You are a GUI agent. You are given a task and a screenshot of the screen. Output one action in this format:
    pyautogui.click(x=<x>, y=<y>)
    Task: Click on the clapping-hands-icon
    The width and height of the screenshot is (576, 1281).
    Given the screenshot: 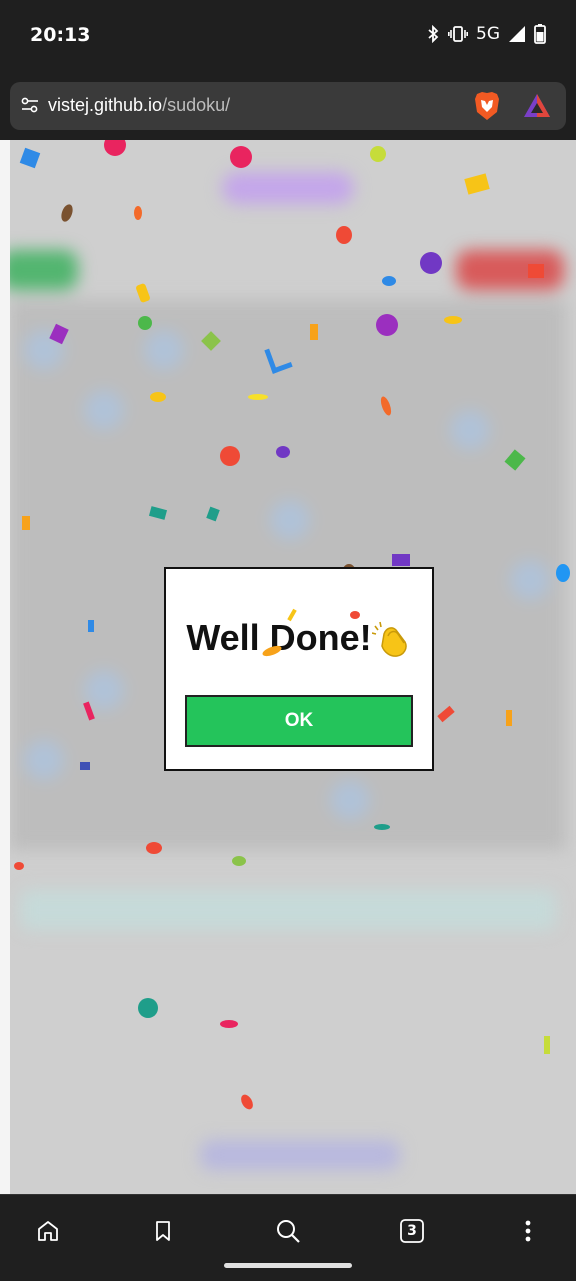 What is the action you would take?
    pyautogui.click(x=389, y=640)
    